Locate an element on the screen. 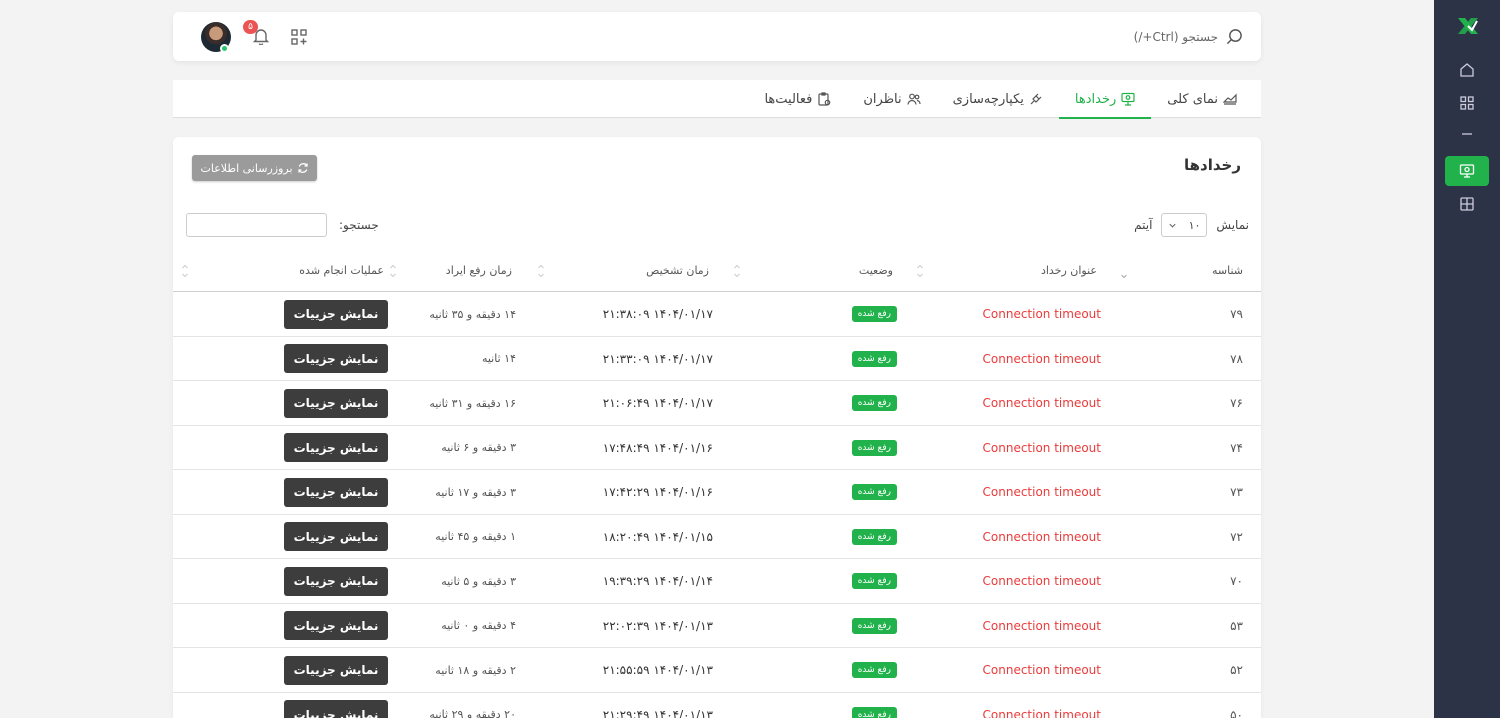  global-search: جستجو (Ctrl+/) is located at coordinates (1188, 36).